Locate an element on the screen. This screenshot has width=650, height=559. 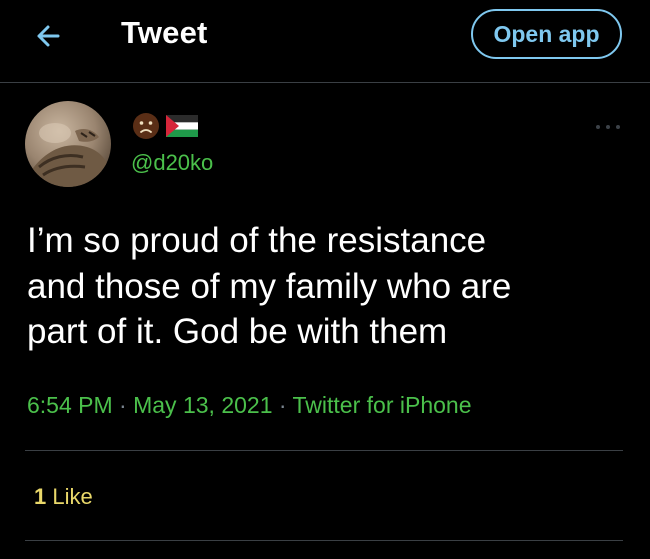
palestine-flag-emoji is located at coordinates (182, 126).